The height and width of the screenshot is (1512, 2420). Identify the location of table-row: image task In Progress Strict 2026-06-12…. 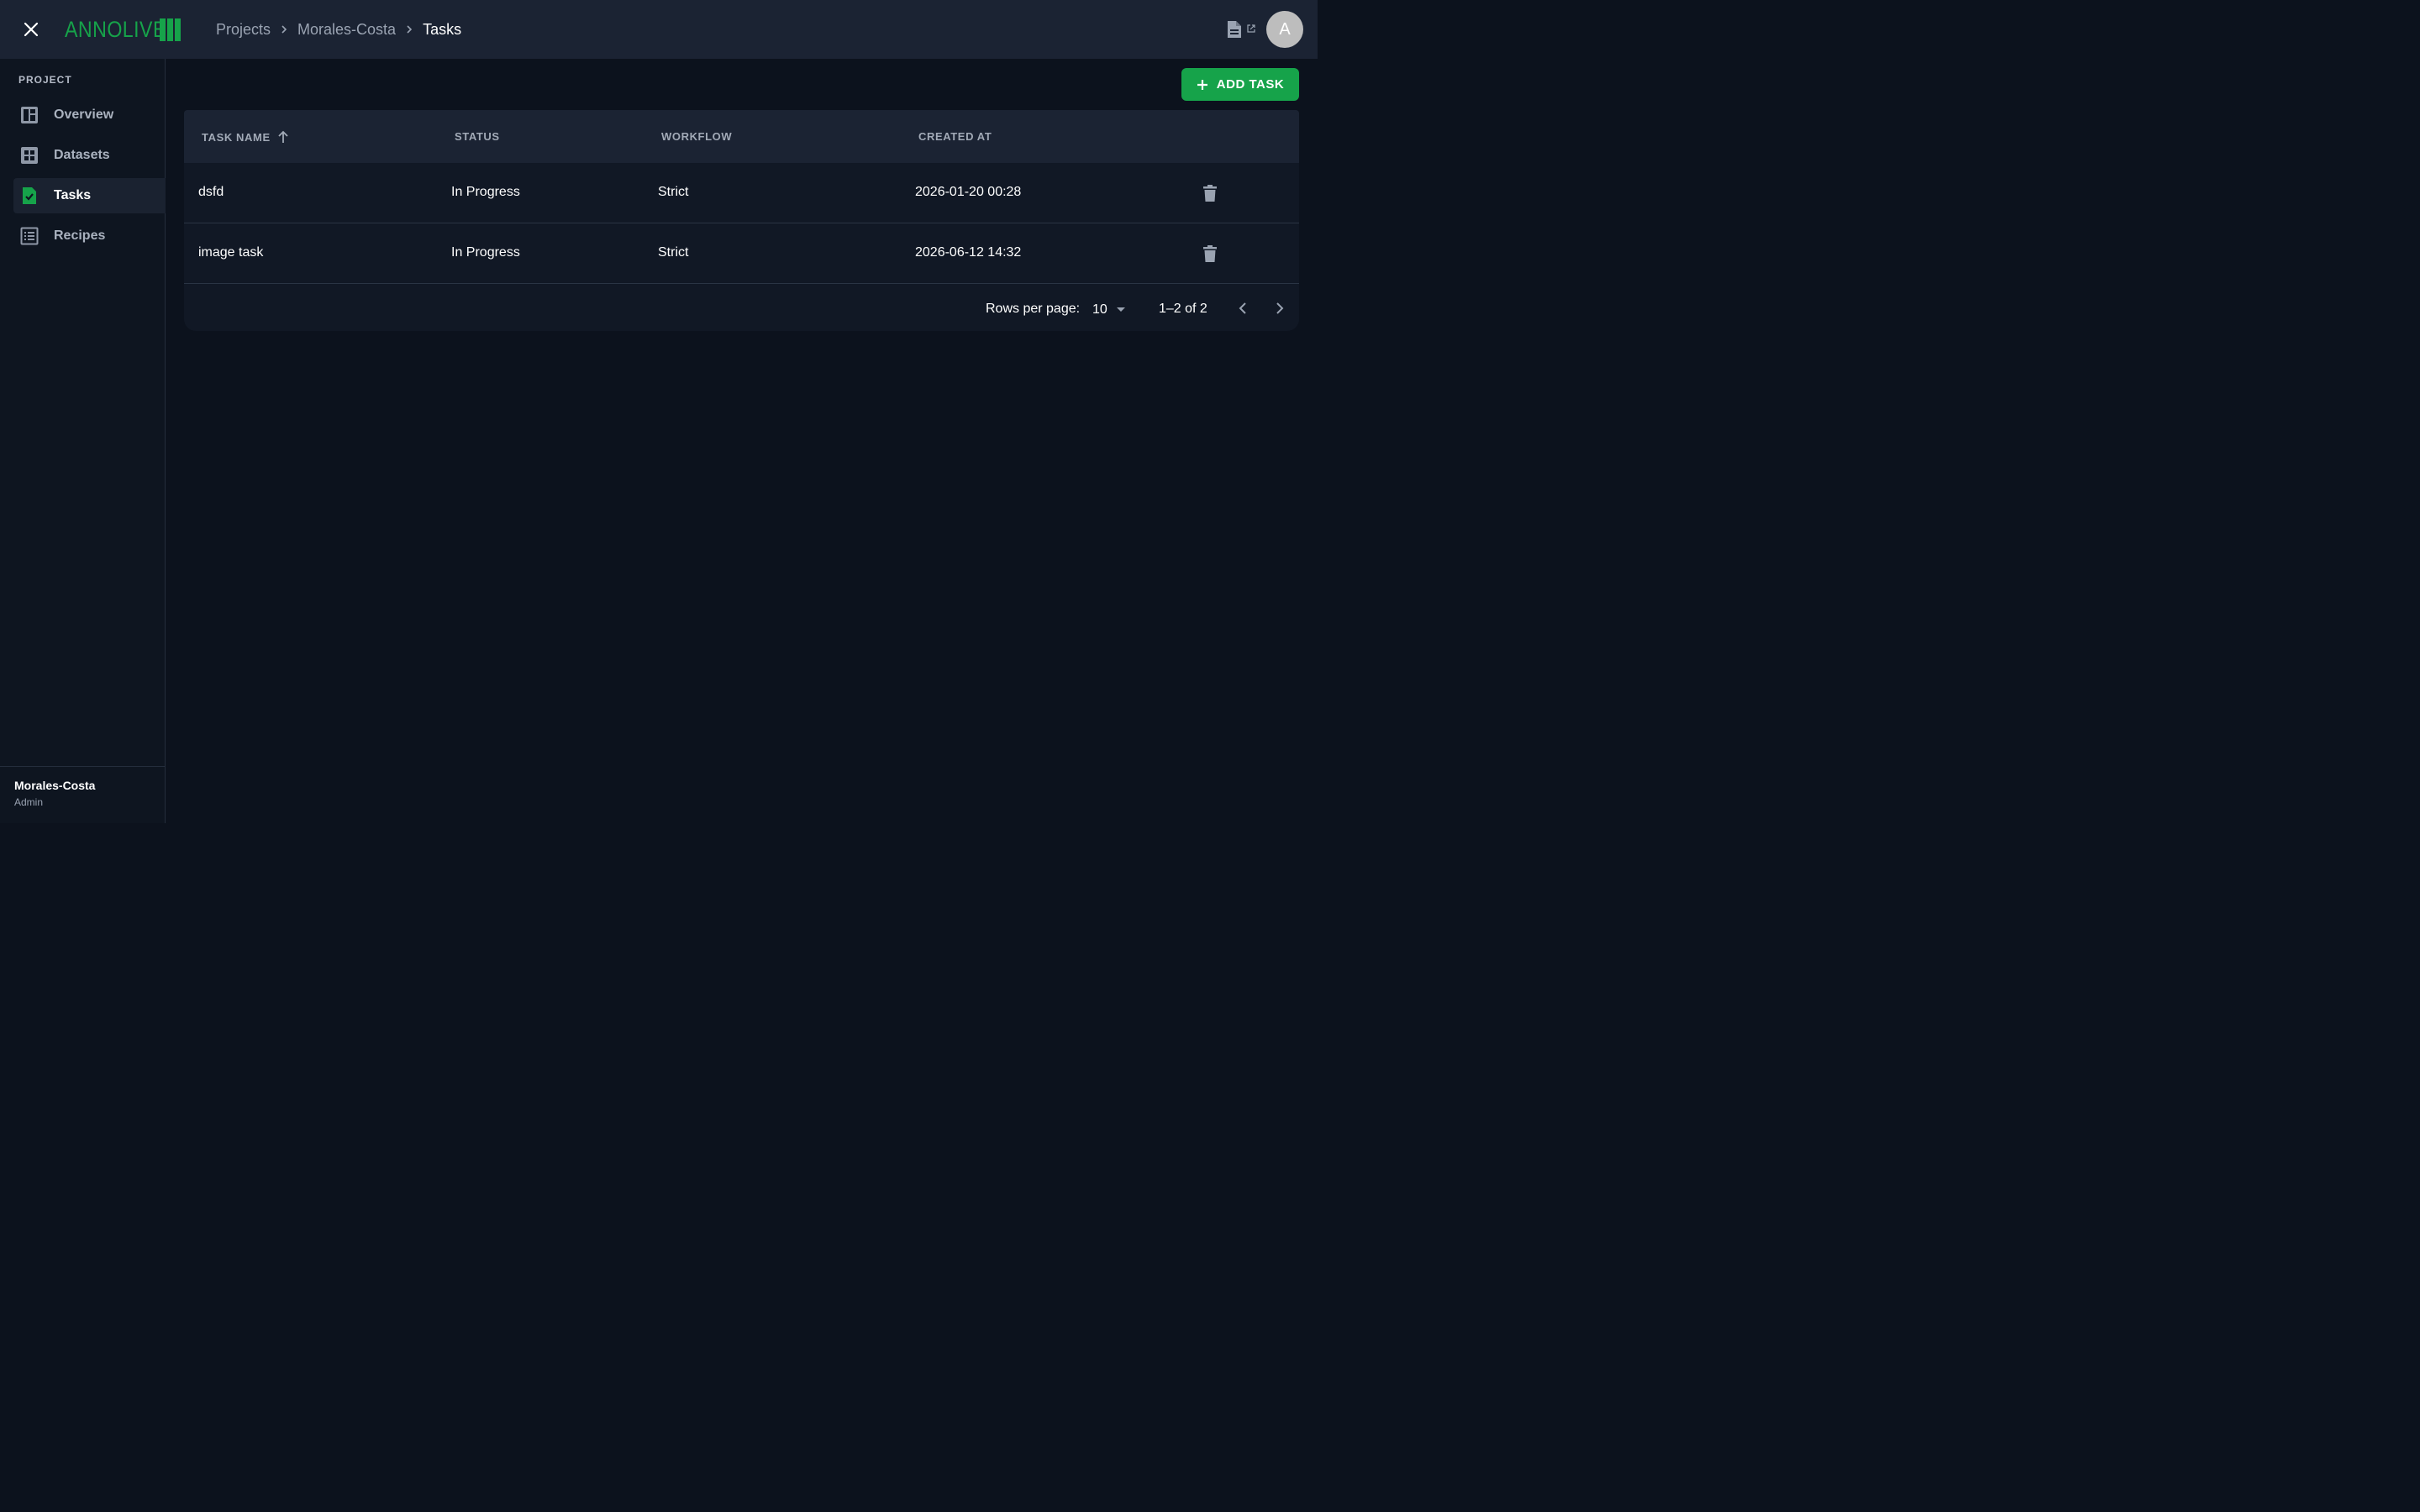
(741, 253).